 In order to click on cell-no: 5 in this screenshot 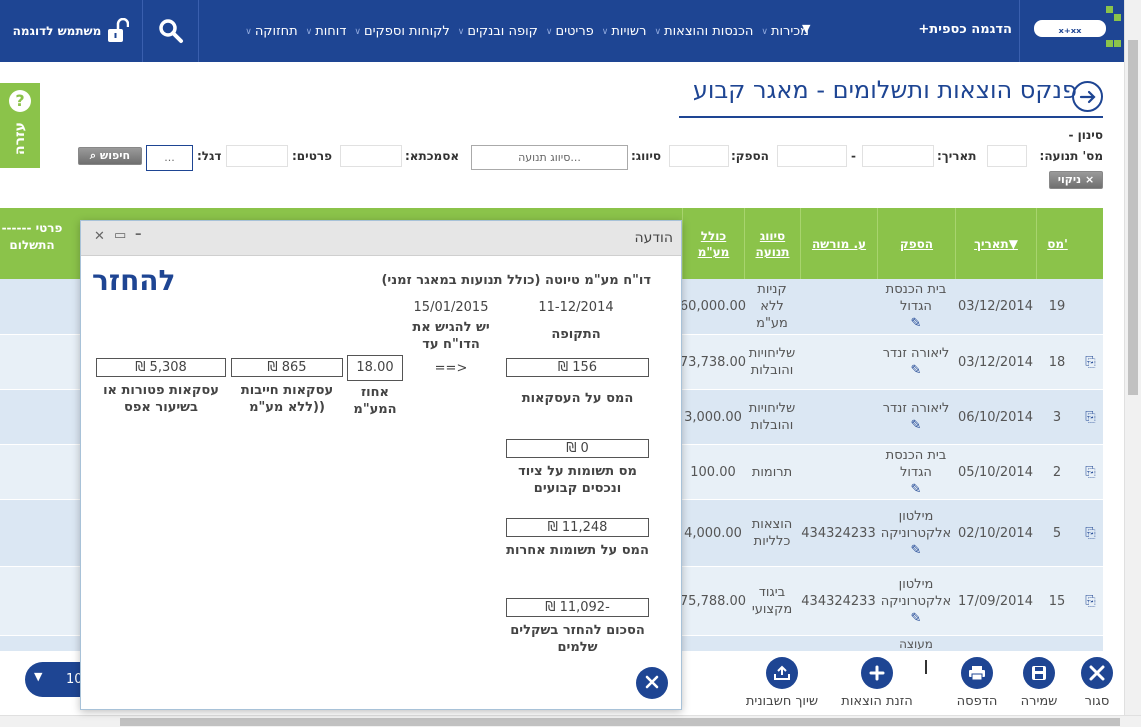, I will do `click(1057, 533)`.